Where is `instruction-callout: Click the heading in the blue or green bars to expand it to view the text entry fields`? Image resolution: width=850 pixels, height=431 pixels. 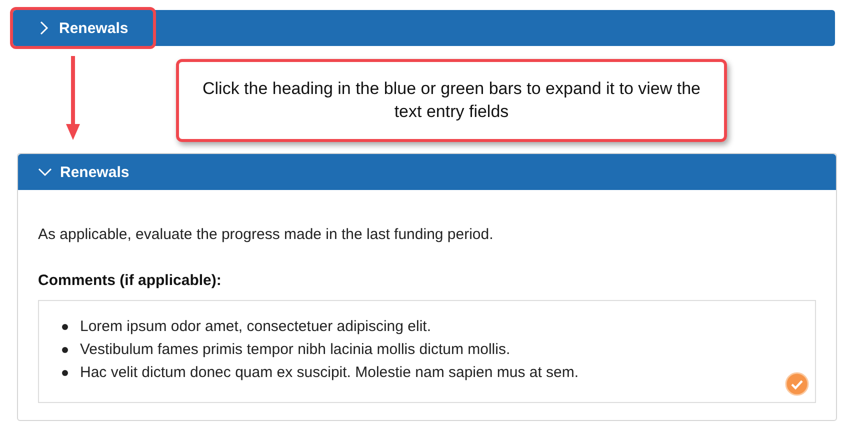 instruction-callout: Click the heading in the blue or green bars to expand it to view the text entry fields is located at coordinates (451, 100).